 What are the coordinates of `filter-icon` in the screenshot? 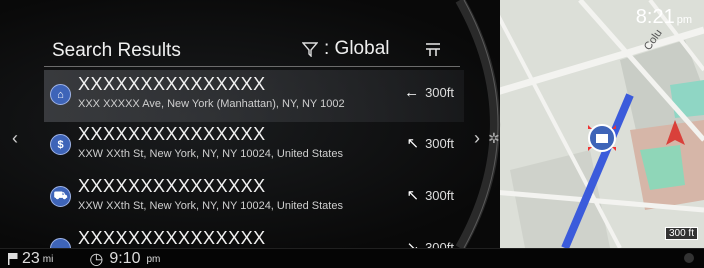 It's located at (310, 49).